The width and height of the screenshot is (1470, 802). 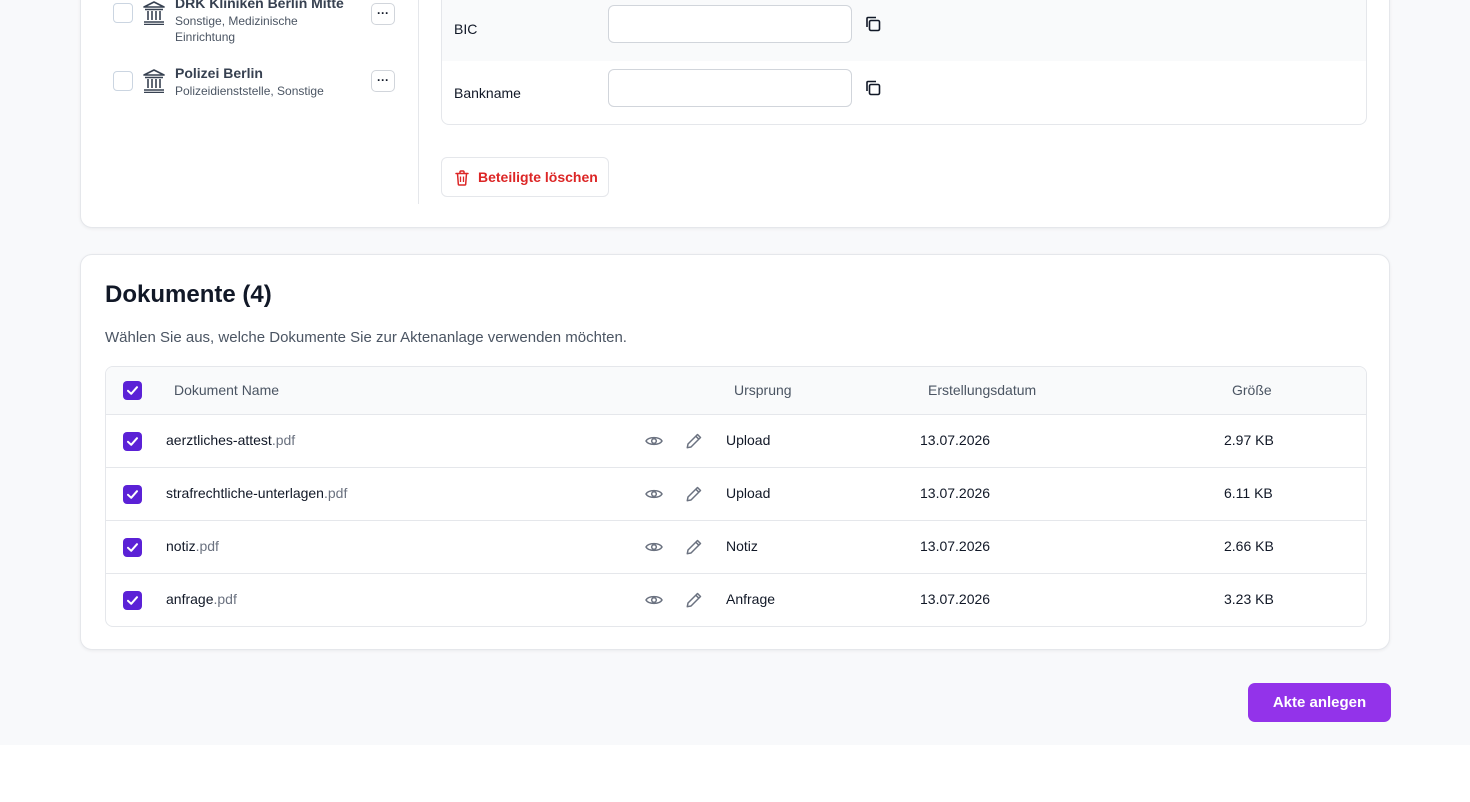 I want to click on bic-label: BIC, so click(x=466, y=29).